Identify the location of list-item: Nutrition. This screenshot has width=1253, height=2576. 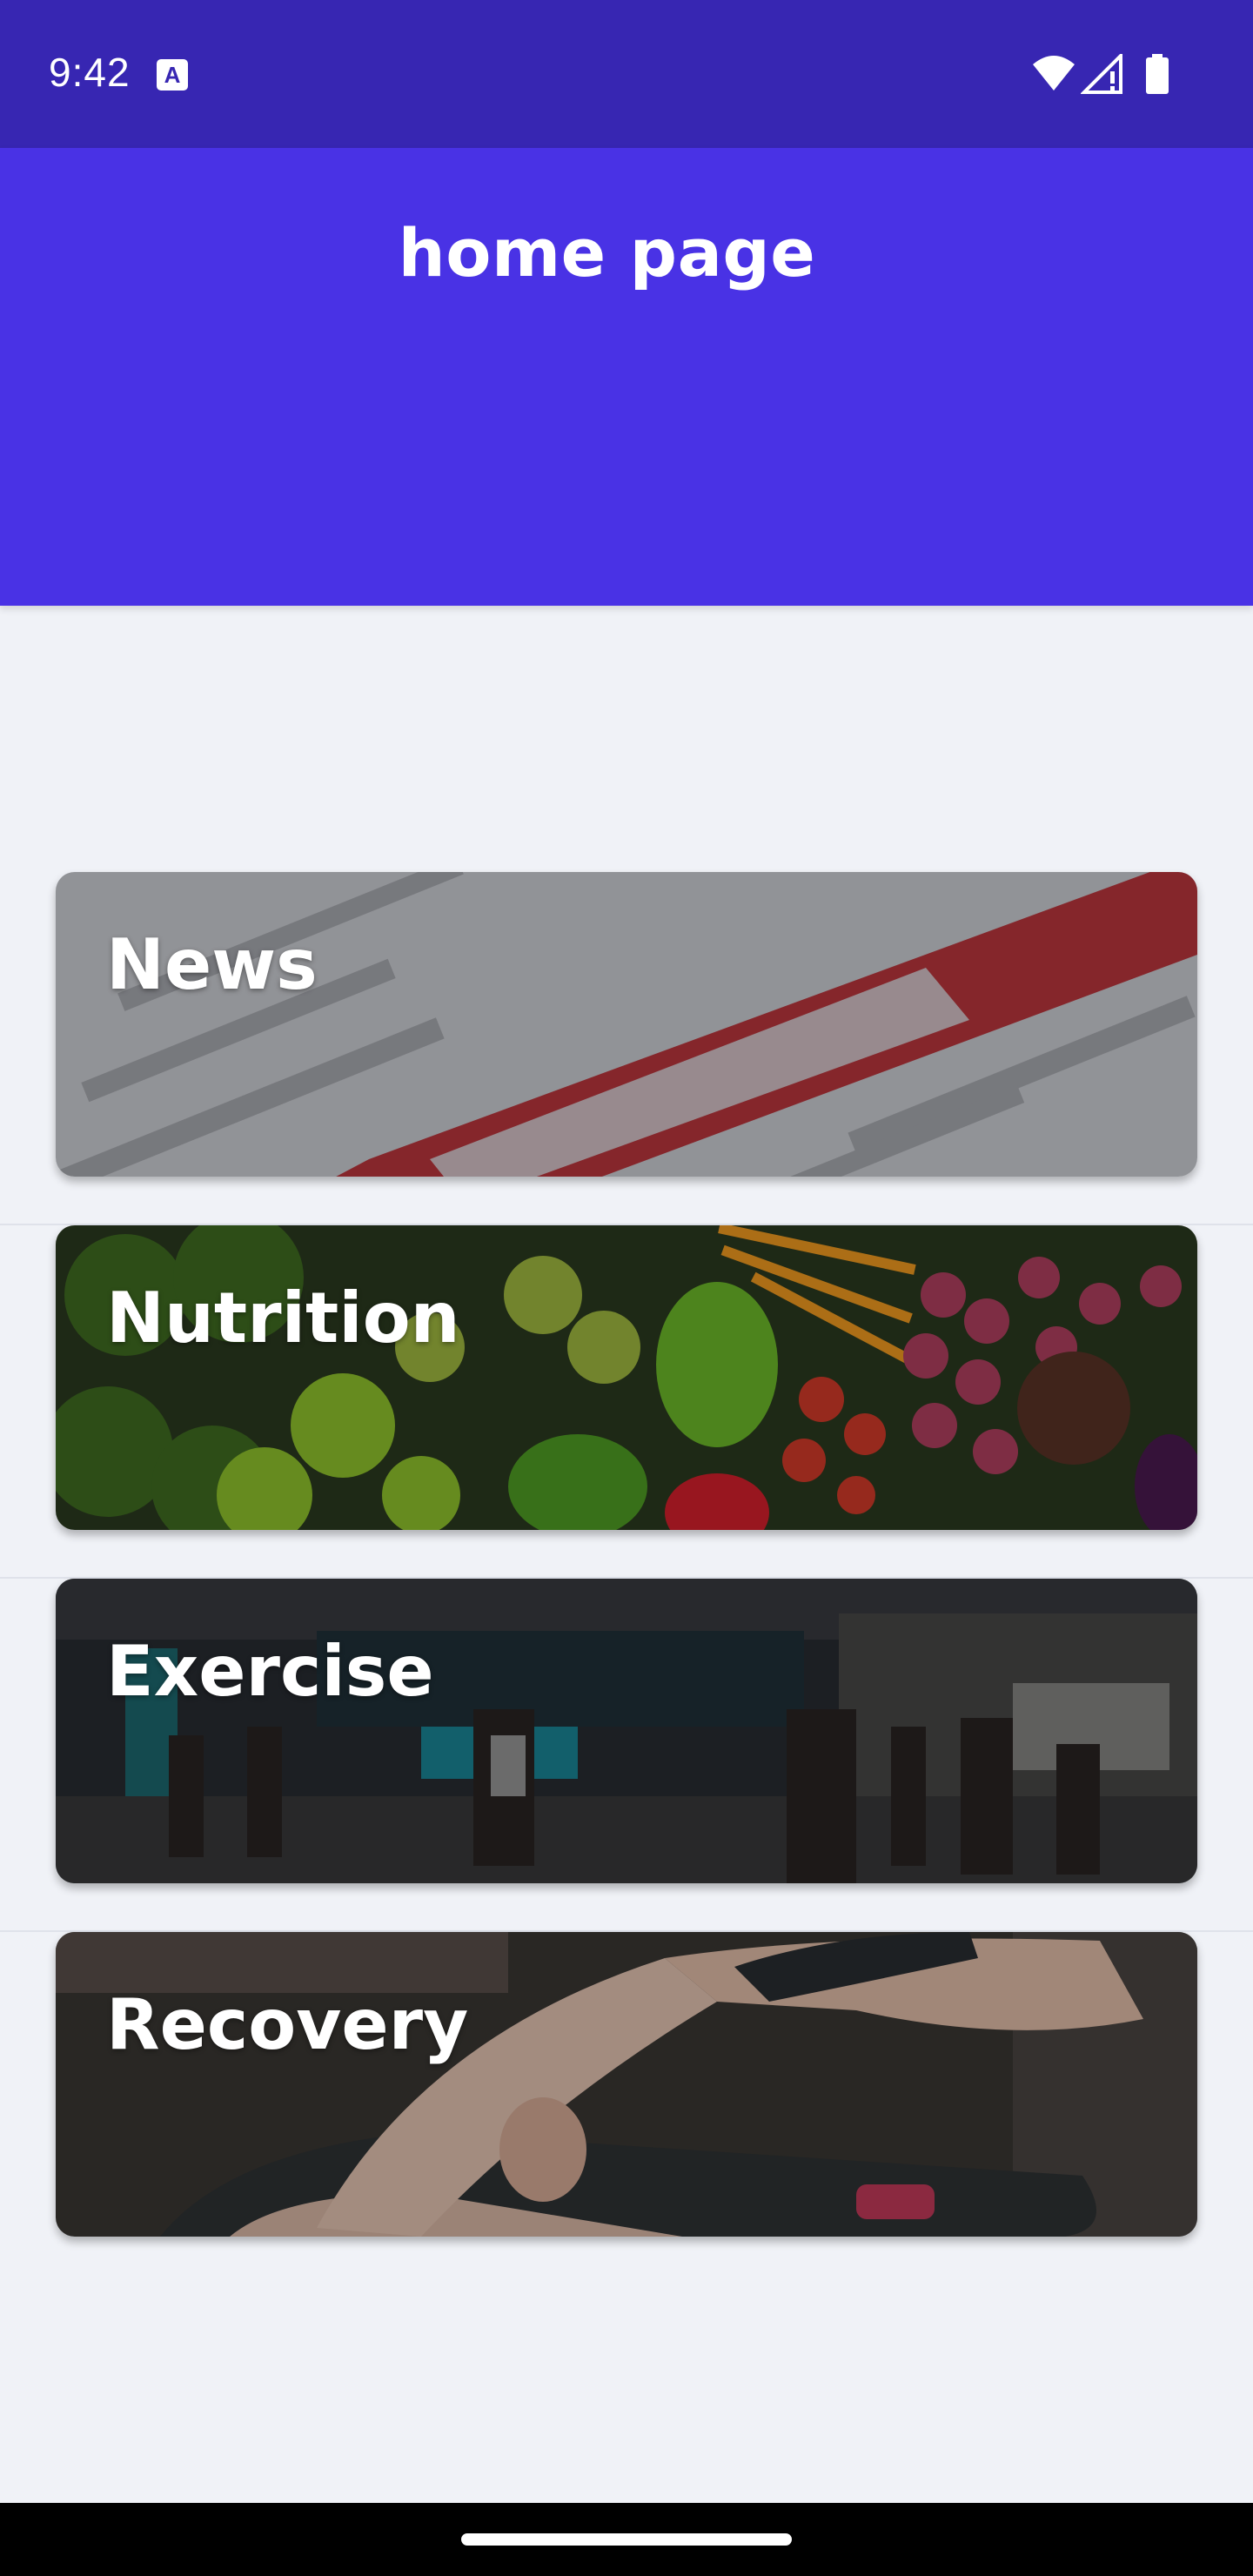
(626, 1402).